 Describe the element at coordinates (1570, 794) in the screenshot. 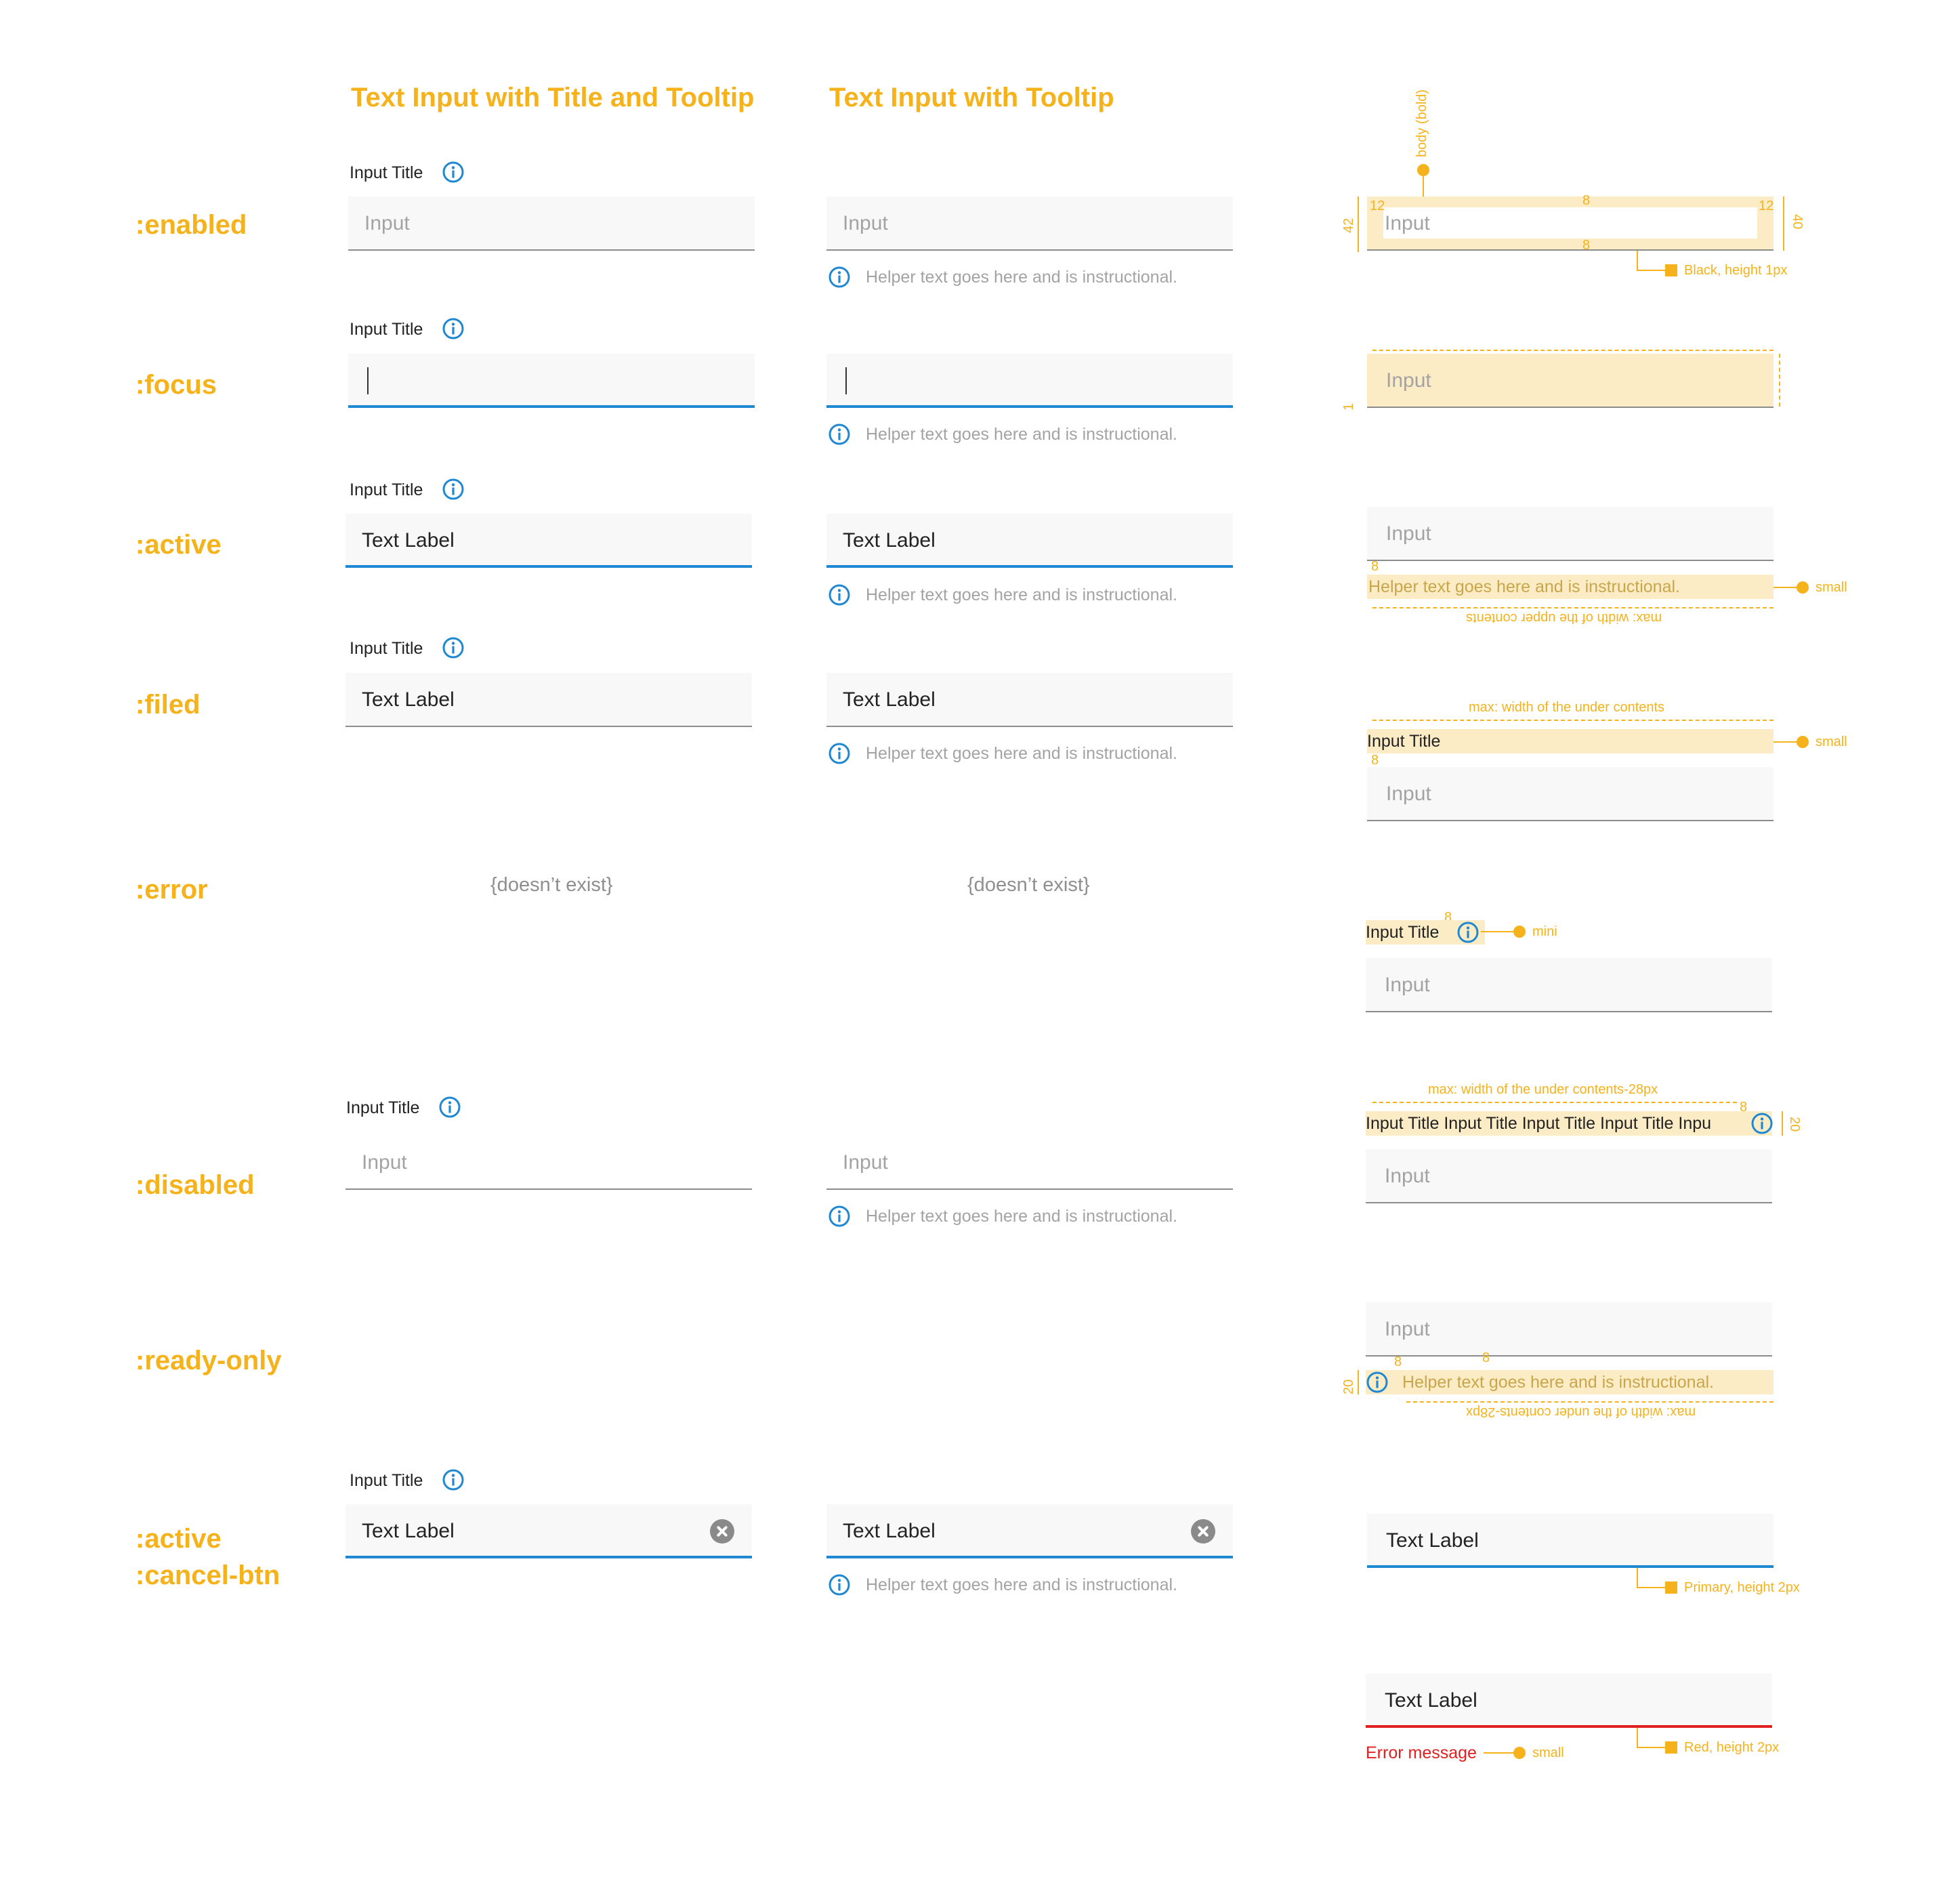

I see `spec-field-title-demo: Input` at that location.